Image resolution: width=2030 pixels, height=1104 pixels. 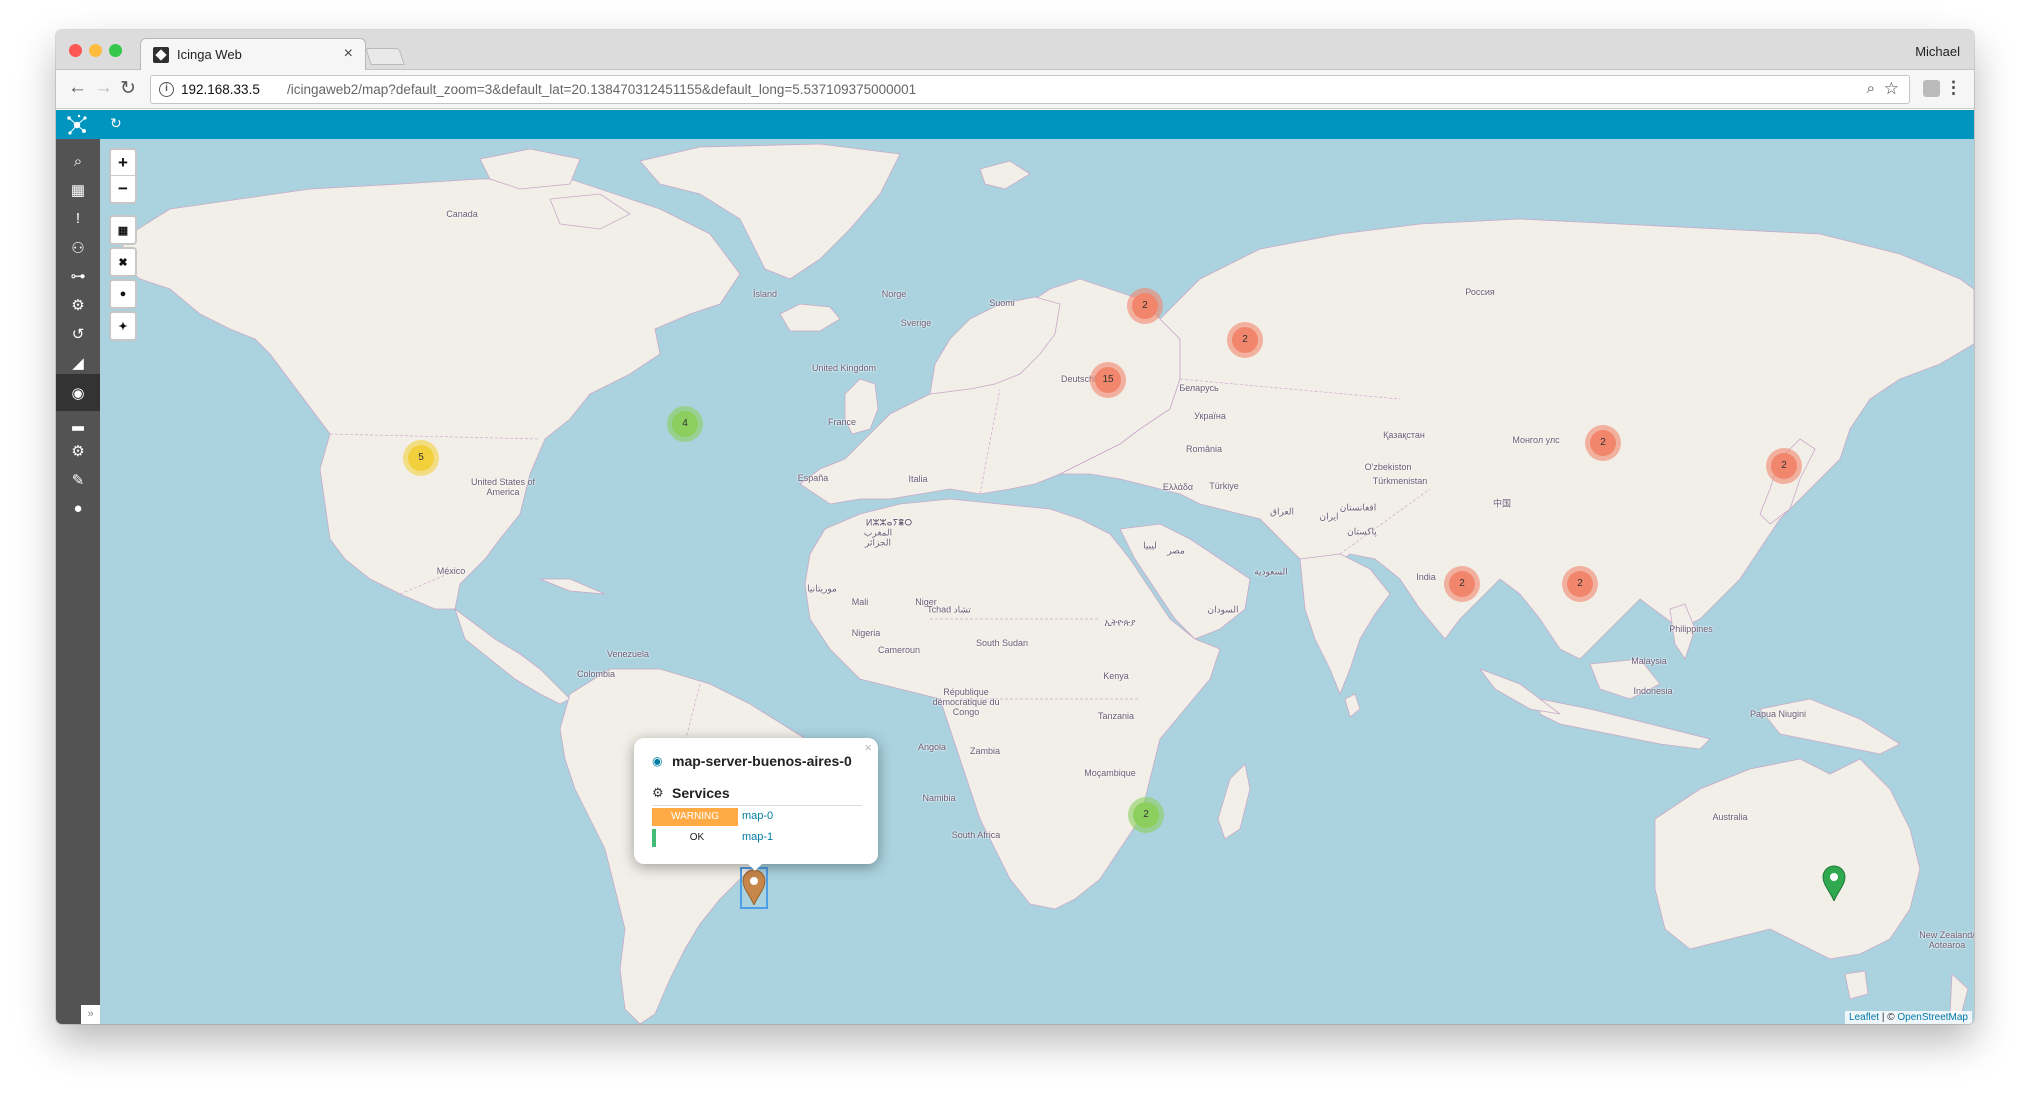 I want to click on country-label: السعودية, so click(x=1271, y=571).